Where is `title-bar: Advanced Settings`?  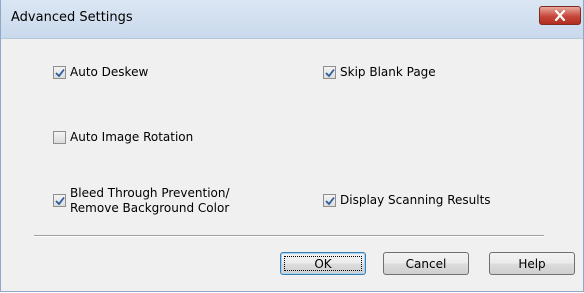
title-bar: Advanced Settings is located at coordinates (292, 19).